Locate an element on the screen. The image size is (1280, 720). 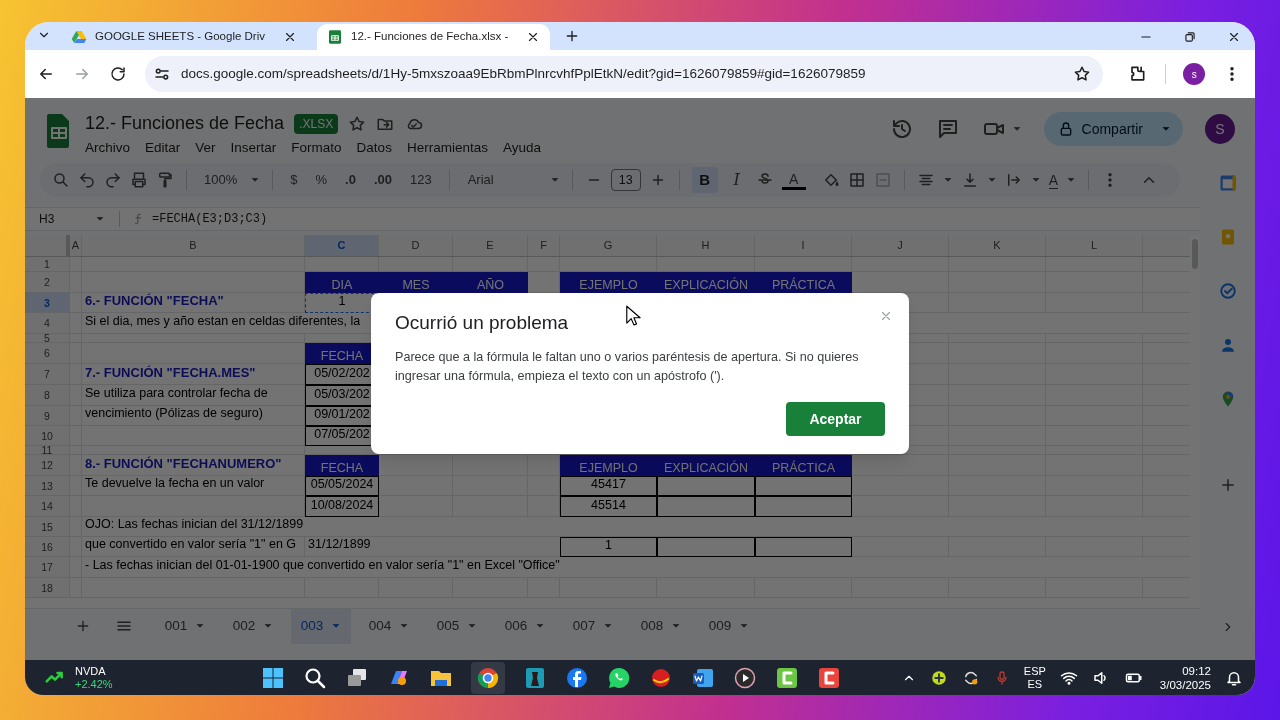
document-title: 12.- Funciones de Fecha is located at coordinates (185, 123).